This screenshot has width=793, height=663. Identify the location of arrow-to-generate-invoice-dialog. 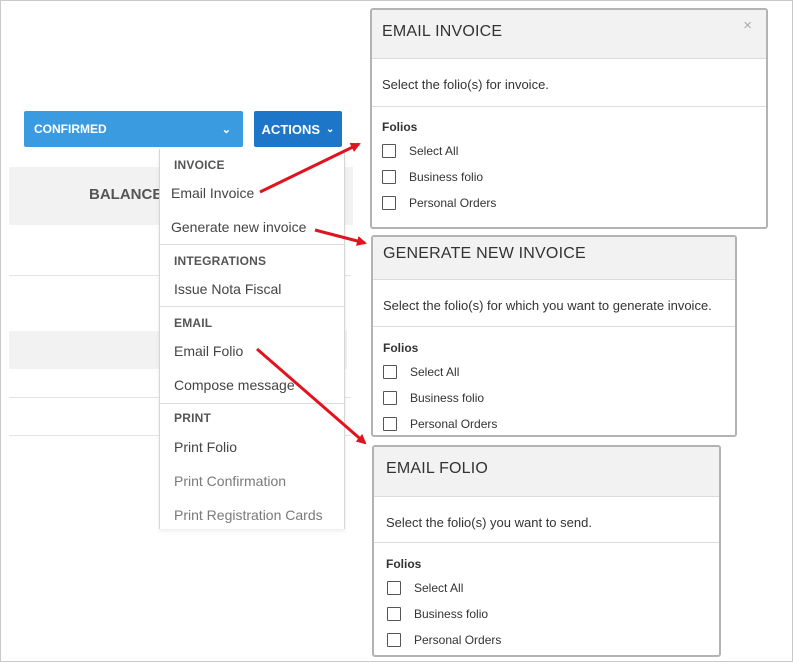
(340, 237).